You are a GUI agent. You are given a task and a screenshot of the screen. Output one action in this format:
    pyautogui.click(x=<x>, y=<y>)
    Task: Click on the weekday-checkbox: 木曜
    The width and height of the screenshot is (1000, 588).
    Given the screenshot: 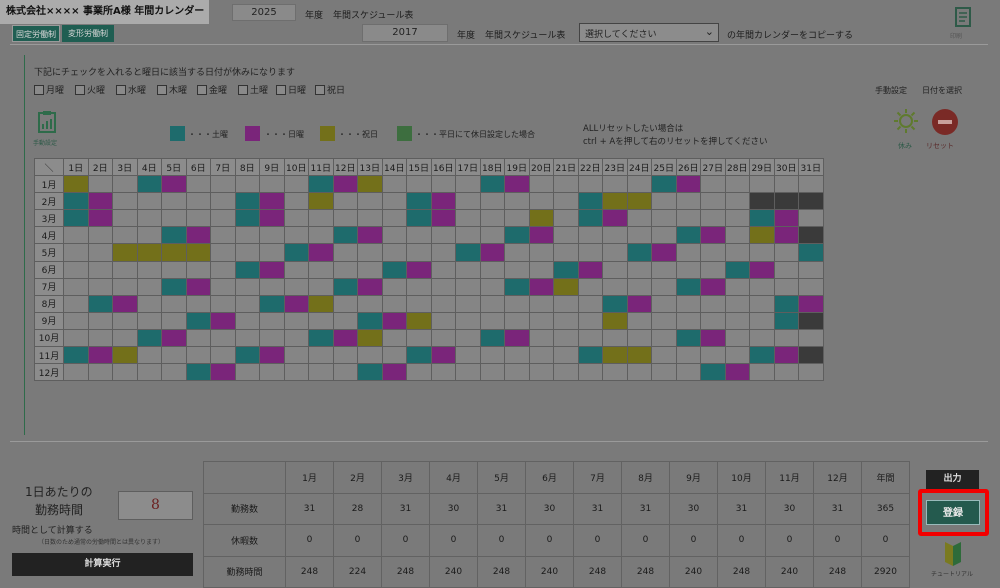 What is the action you would take?
    pyautogui.click(x=172, y=89)
    